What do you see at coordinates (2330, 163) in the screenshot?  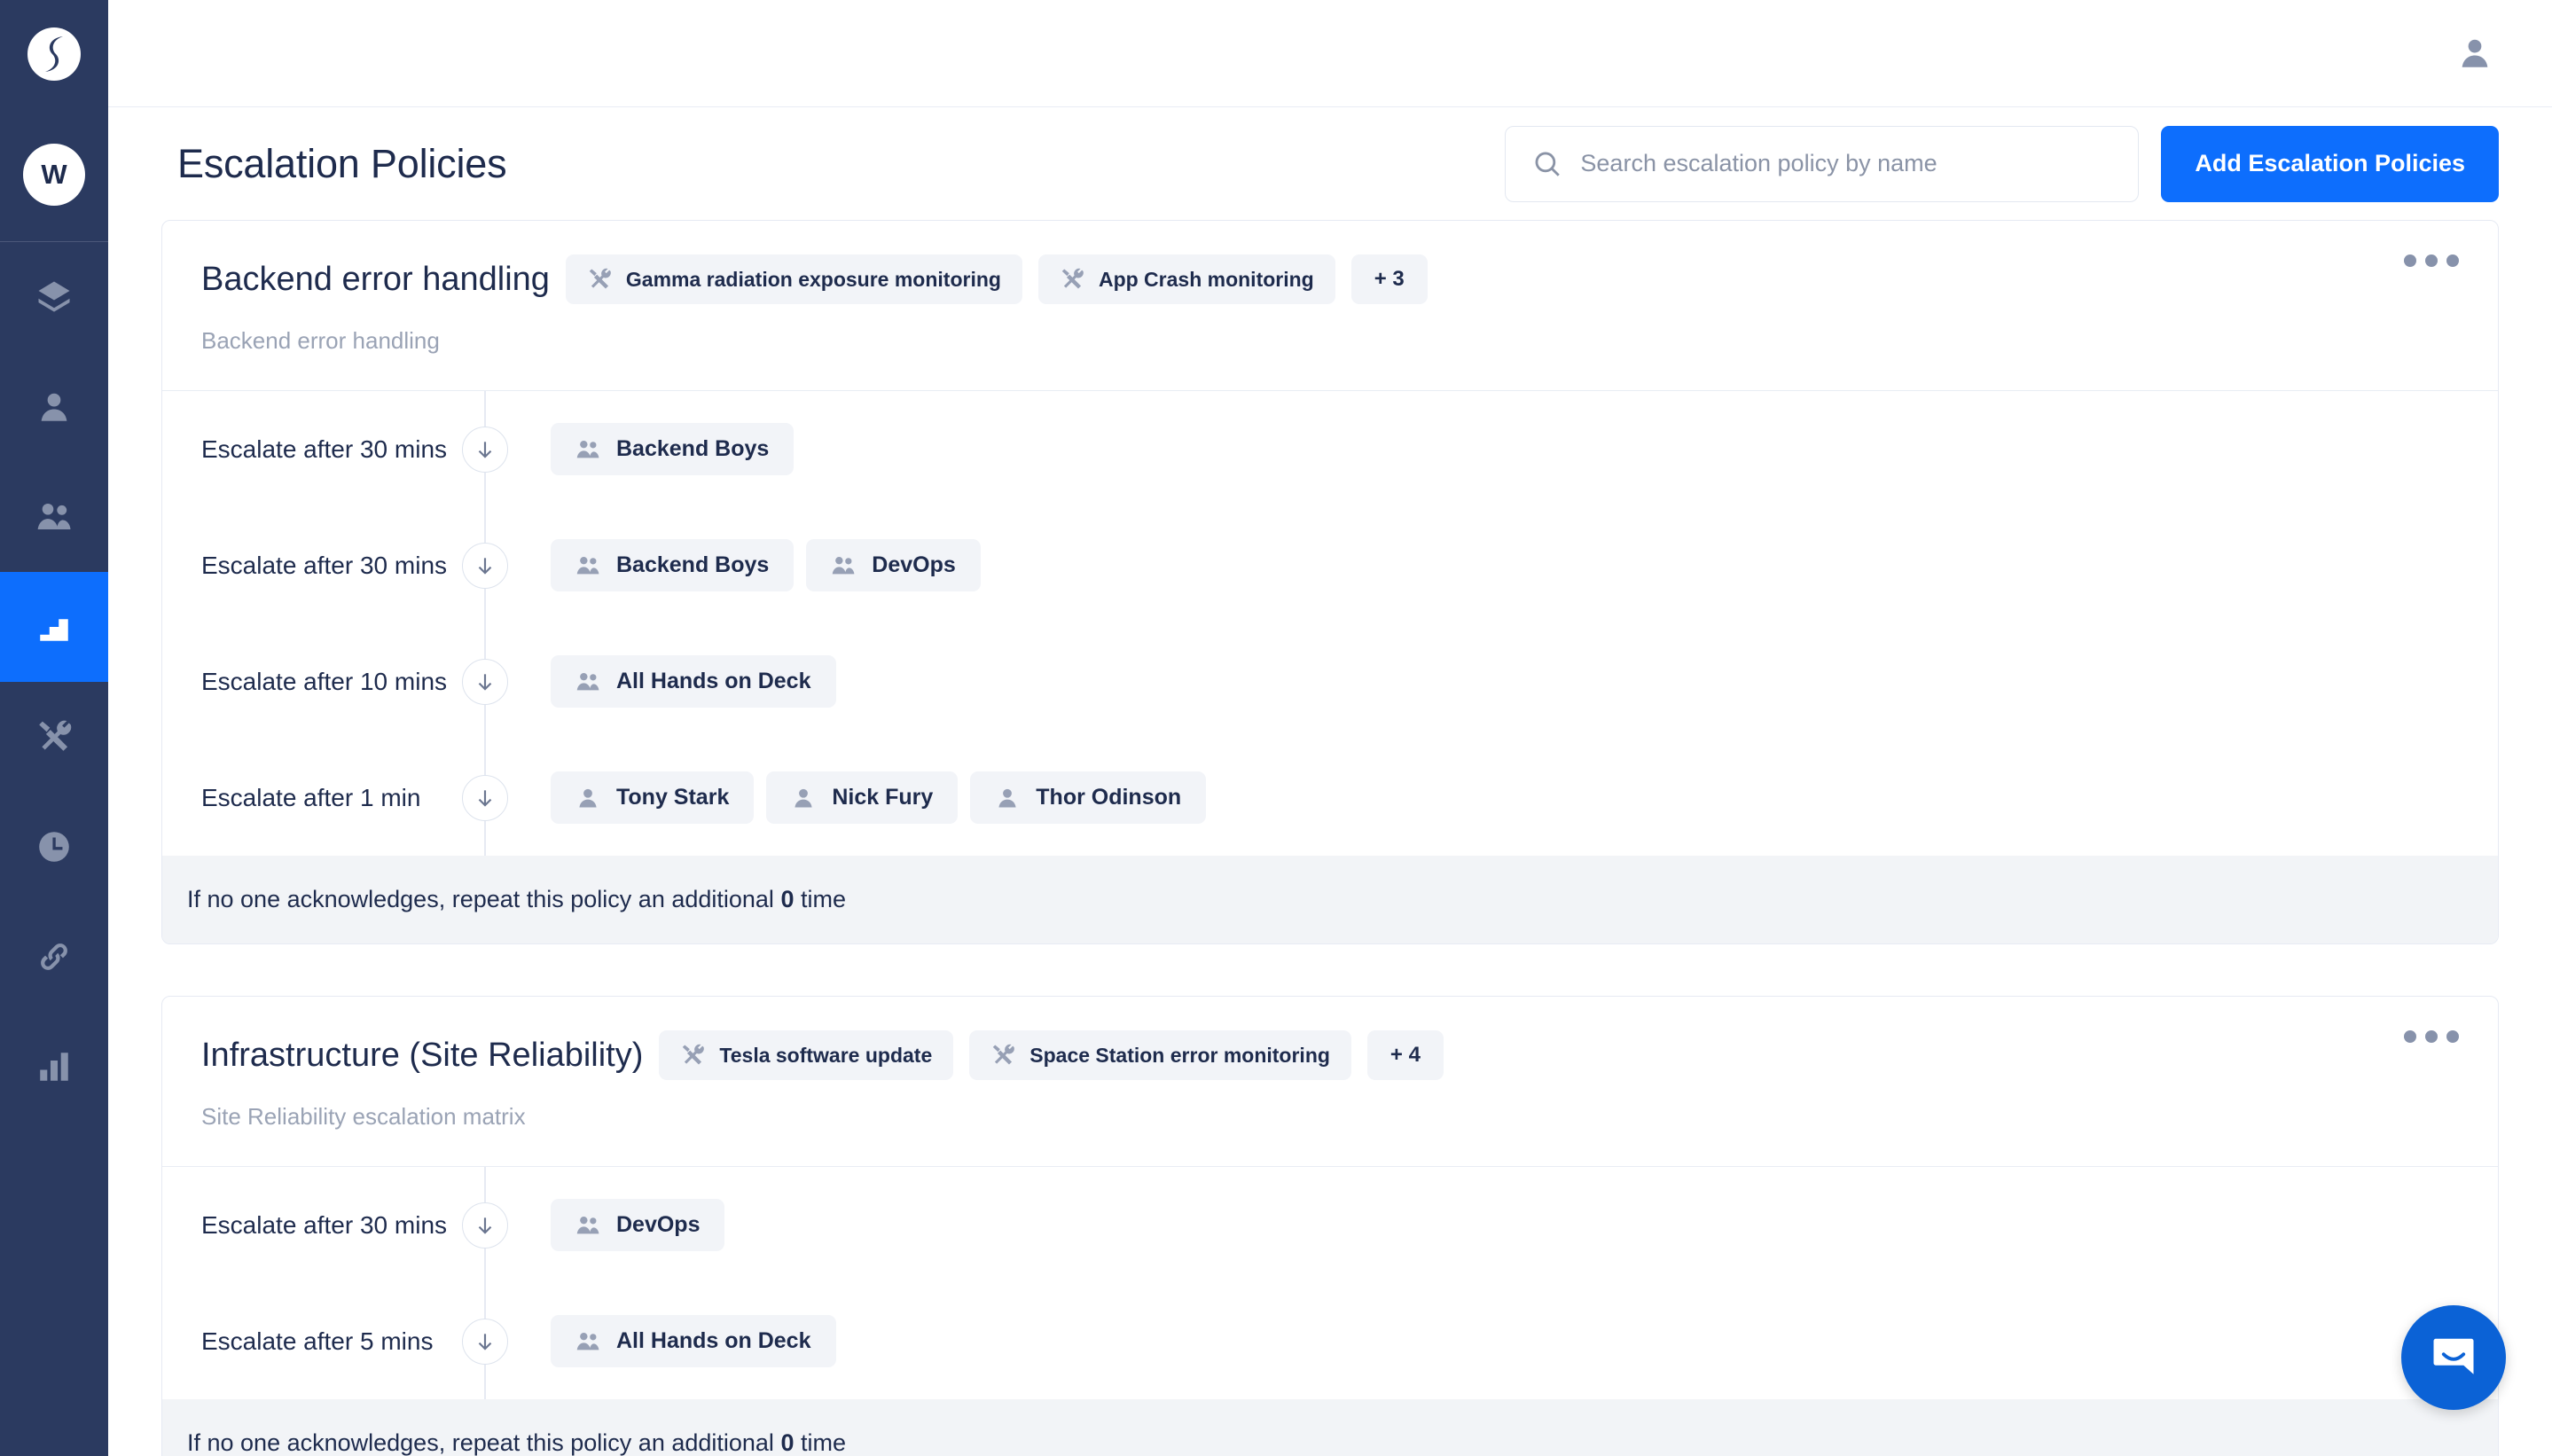 I see `add-escalation-policies-button: Add Escalation Policies` at bounding box center [2330, 163].